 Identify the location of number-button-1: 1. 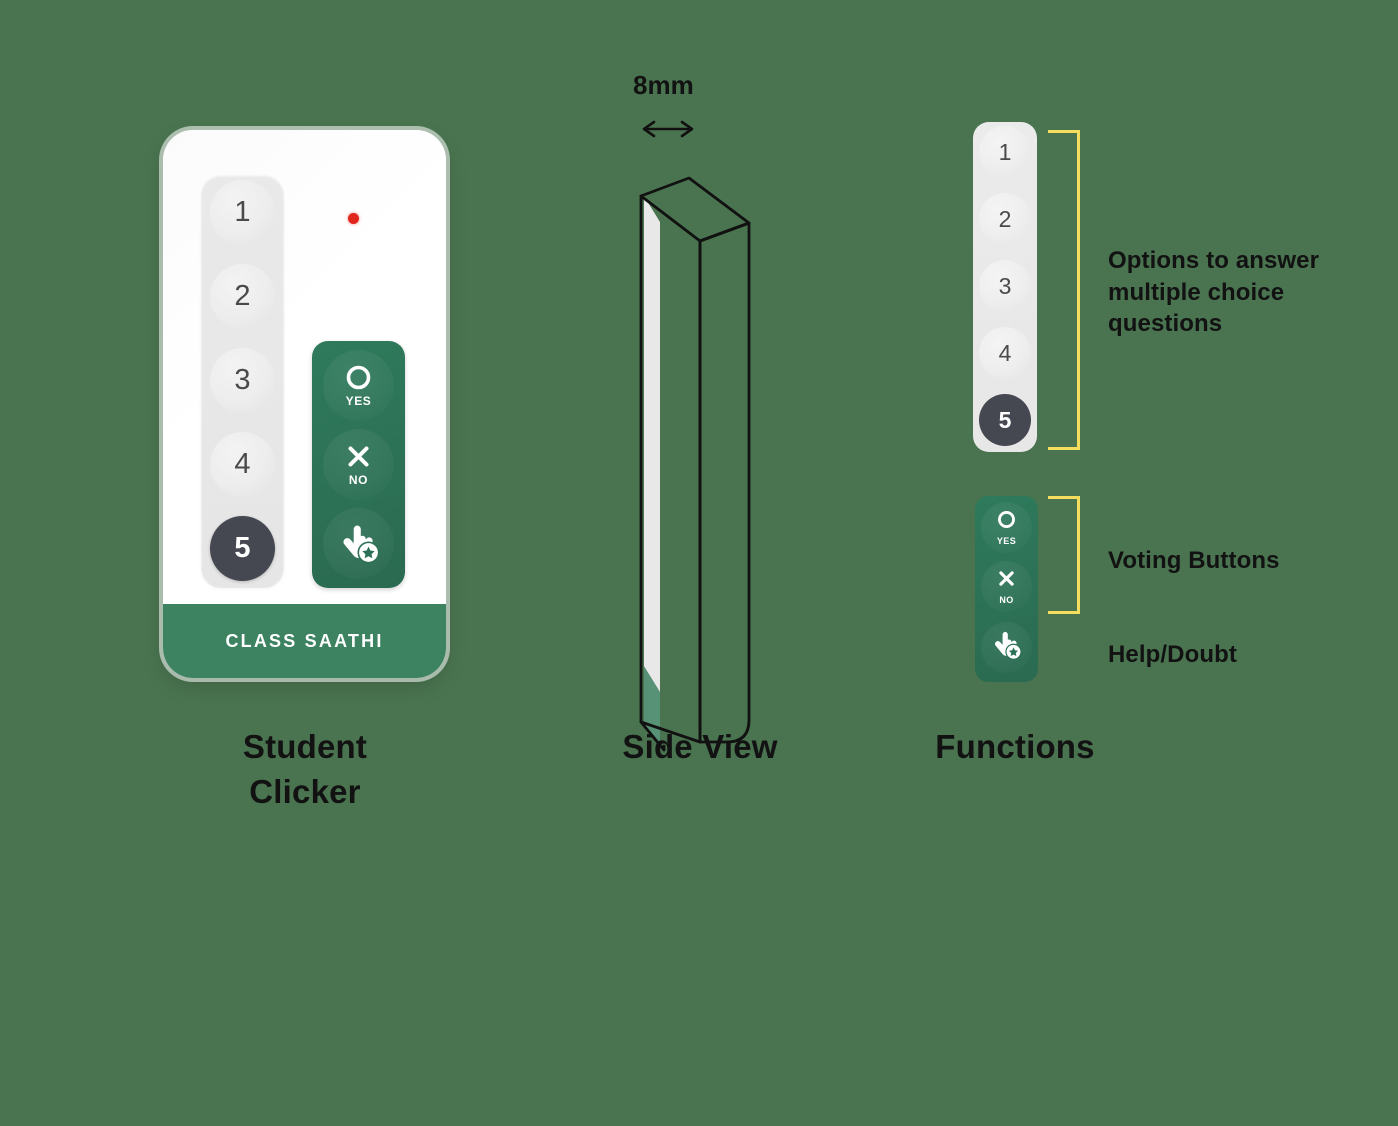
(242, 212).